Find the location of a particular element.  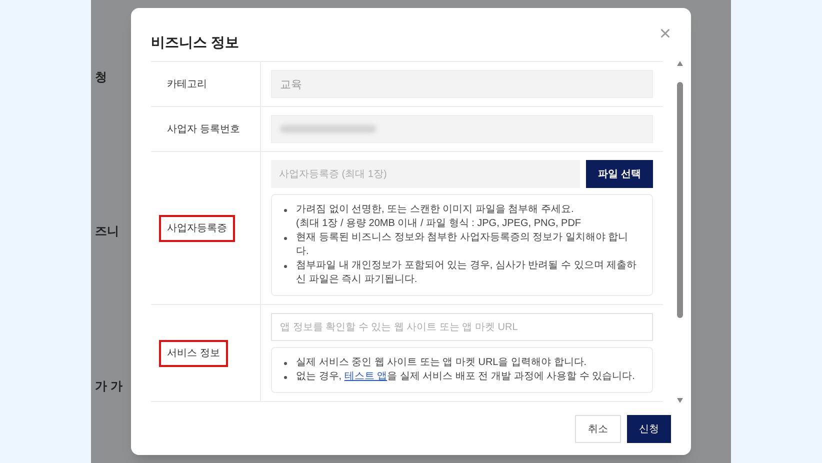

row-label: 사업자 등록번호 is located at coordinates (203, 129).